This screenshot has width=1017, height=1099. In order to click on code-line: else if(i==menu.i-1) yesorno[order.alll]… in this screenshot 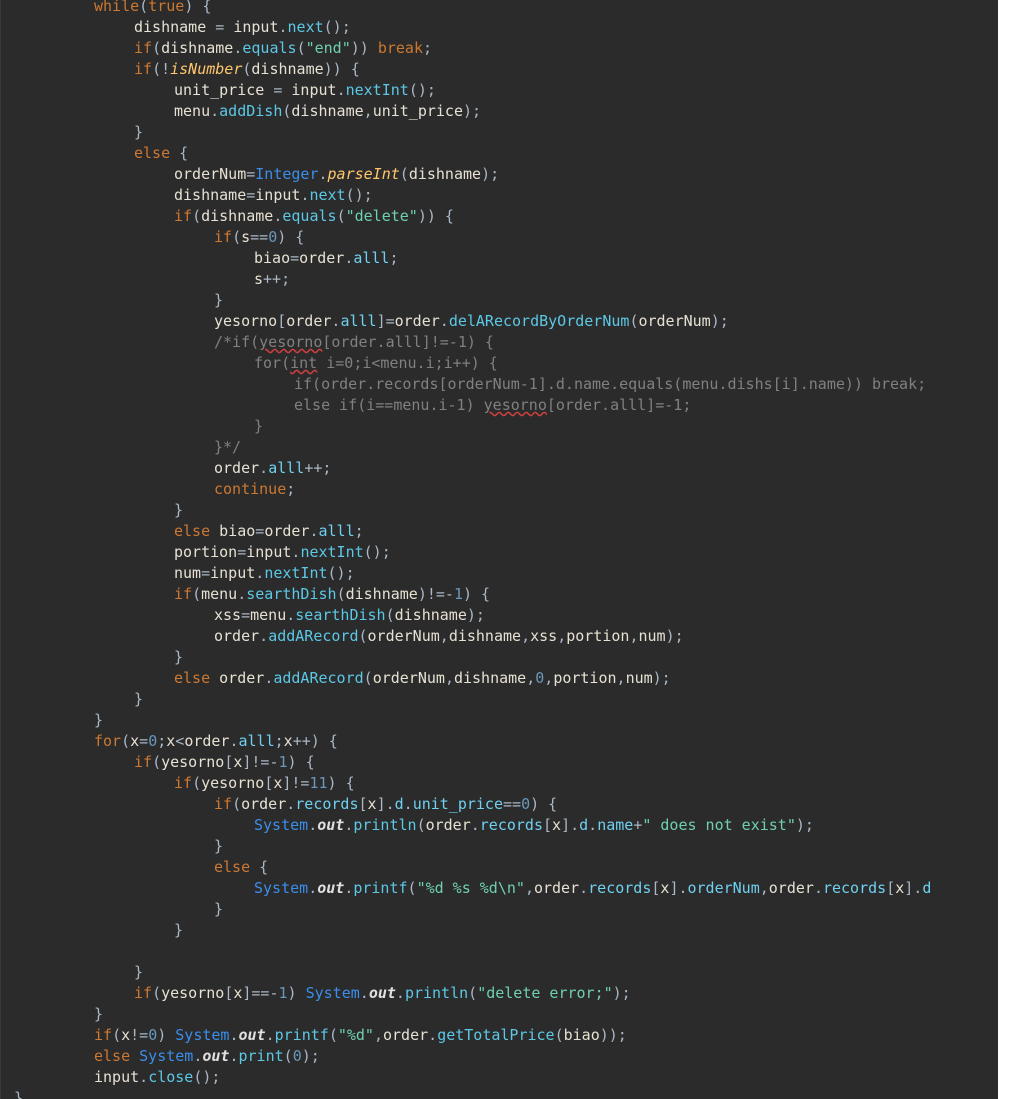, I will do `click(466, 405)`.